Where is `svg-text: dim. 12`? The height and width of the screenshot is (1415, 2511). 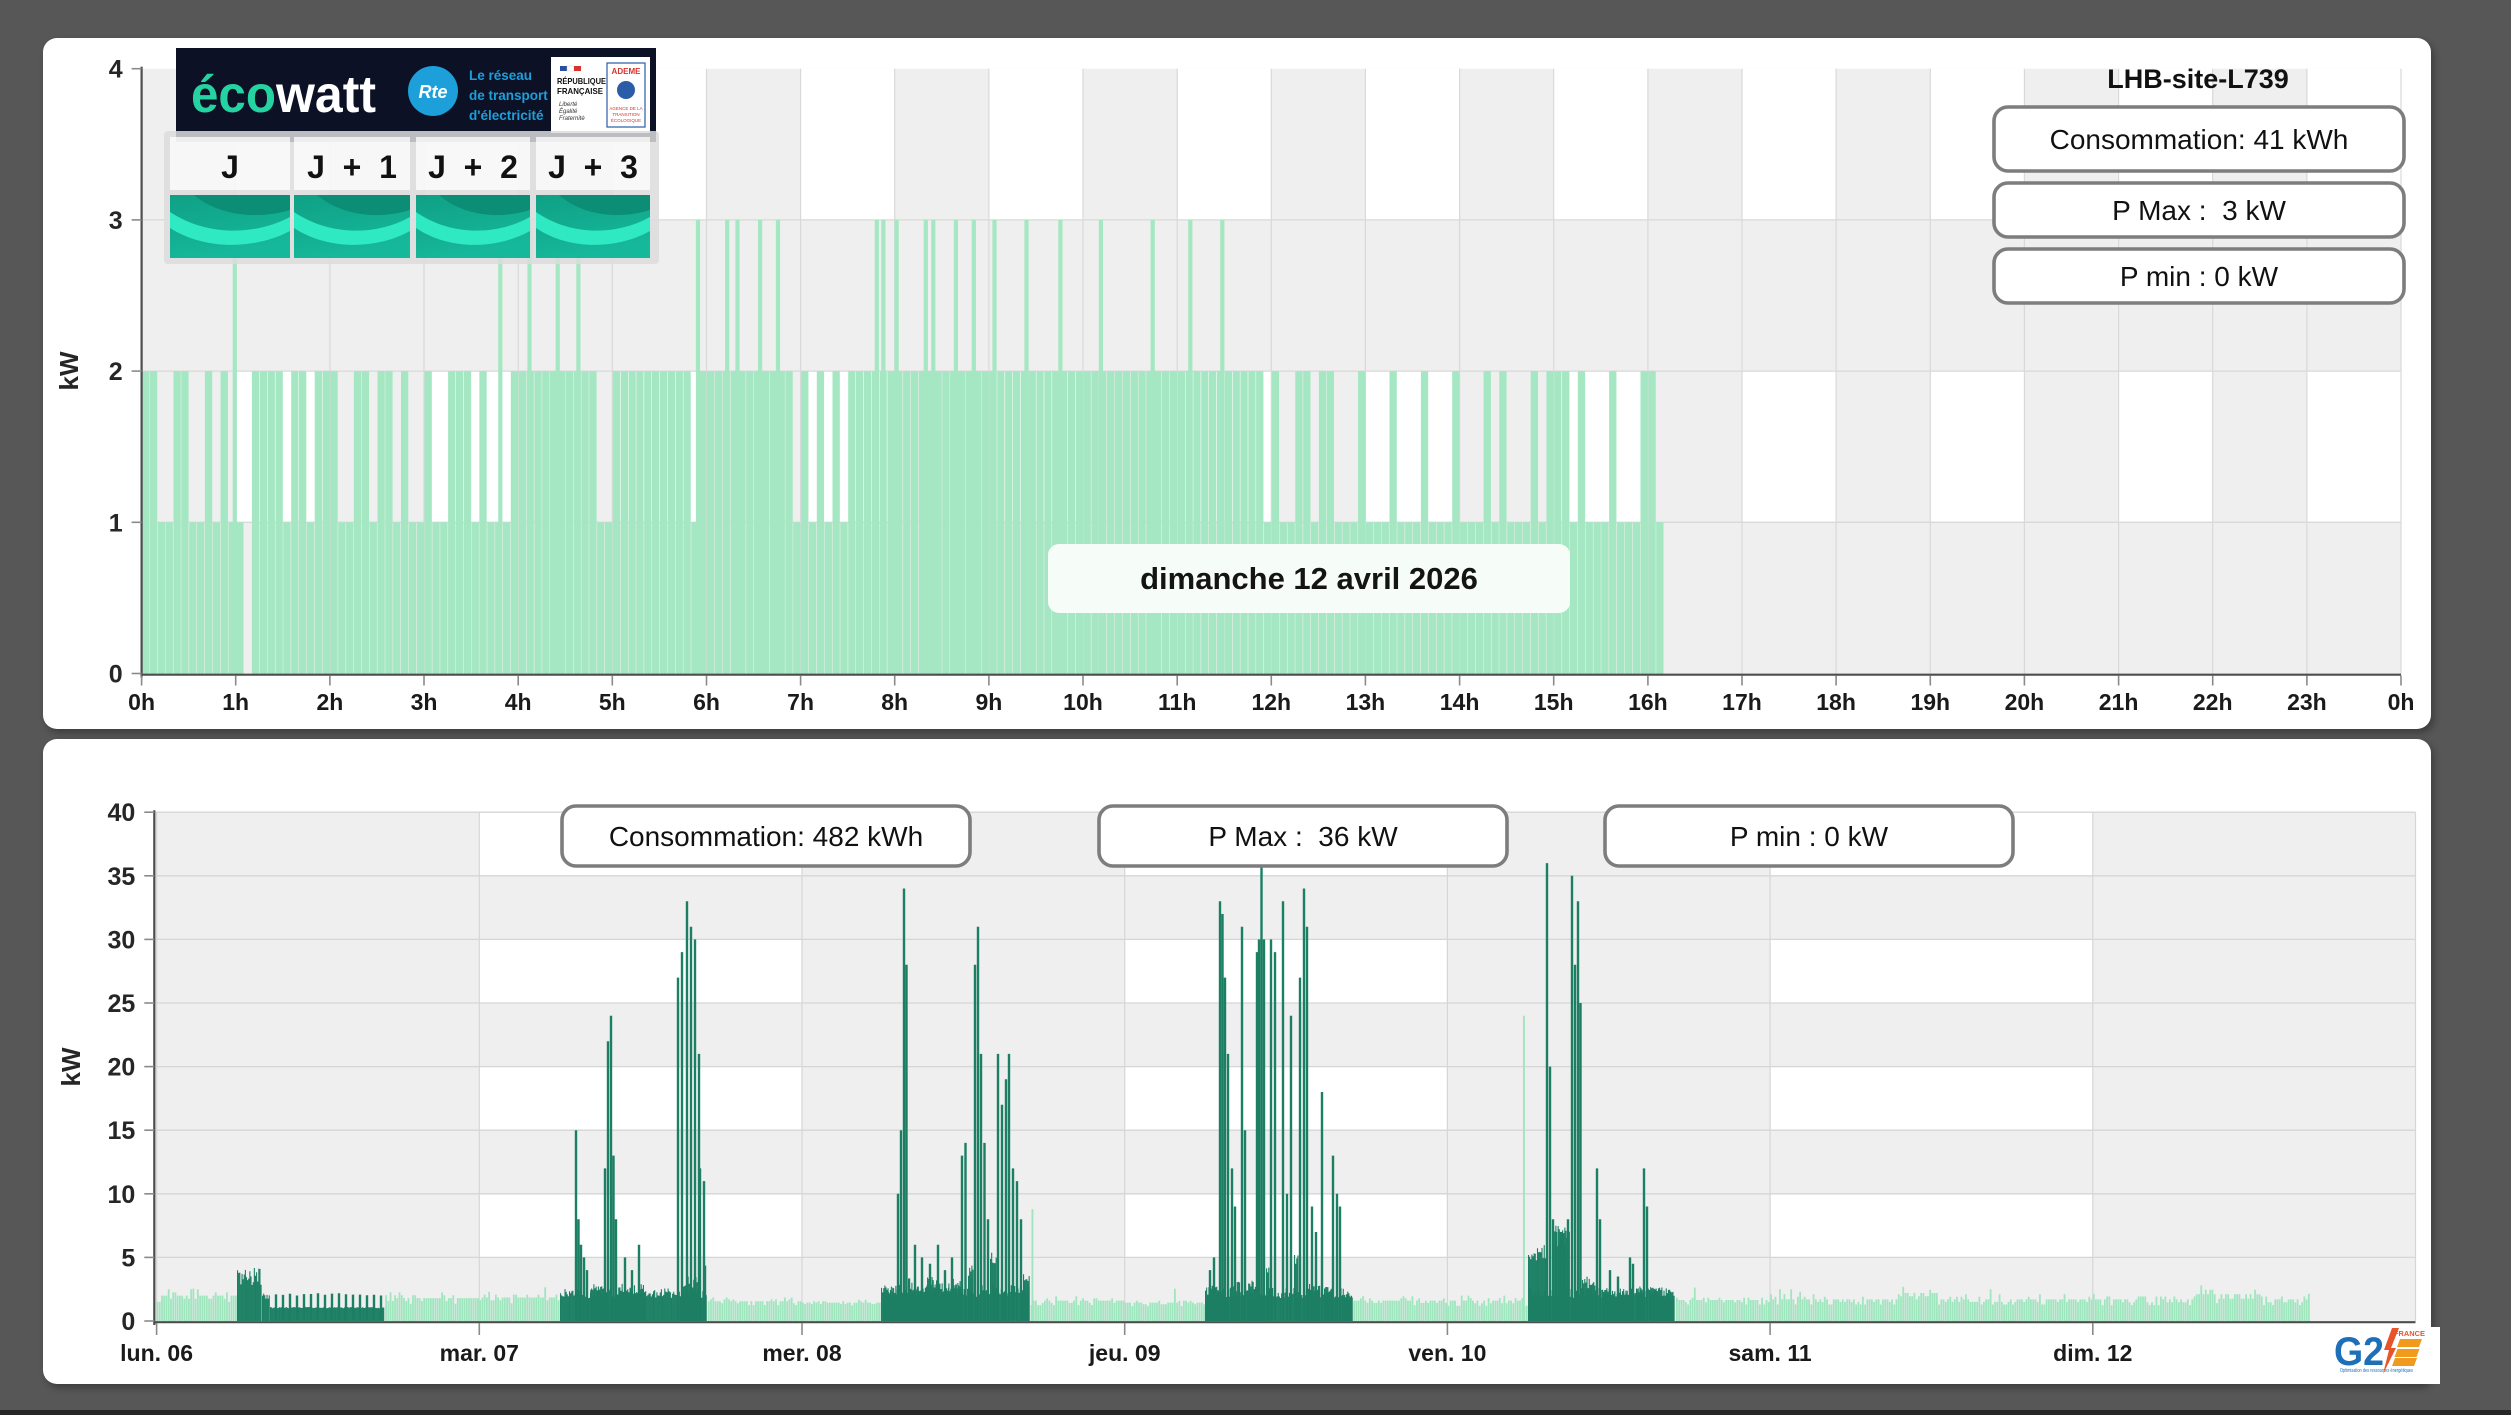 svg-text: dim. 12 is located at coordinates (2092, 1353).